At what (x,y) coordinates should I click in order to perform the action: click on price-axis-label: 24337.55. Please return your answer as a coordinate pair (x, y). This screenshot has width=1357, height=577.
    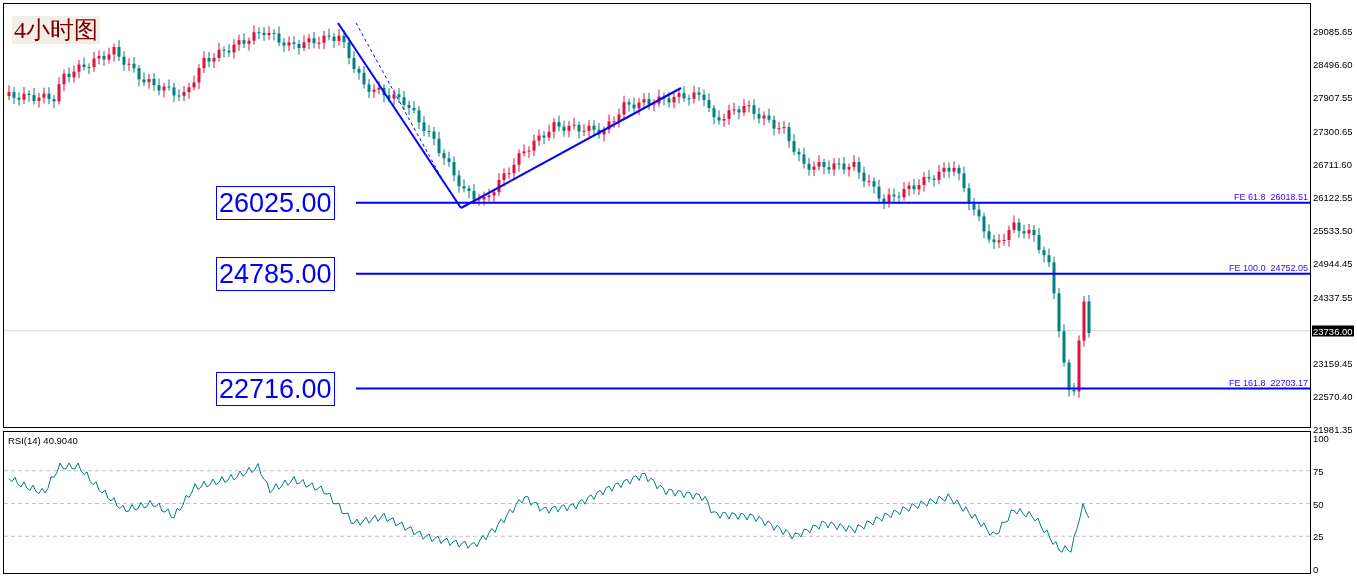
    Looking at the image, I should click on (1333, 297).